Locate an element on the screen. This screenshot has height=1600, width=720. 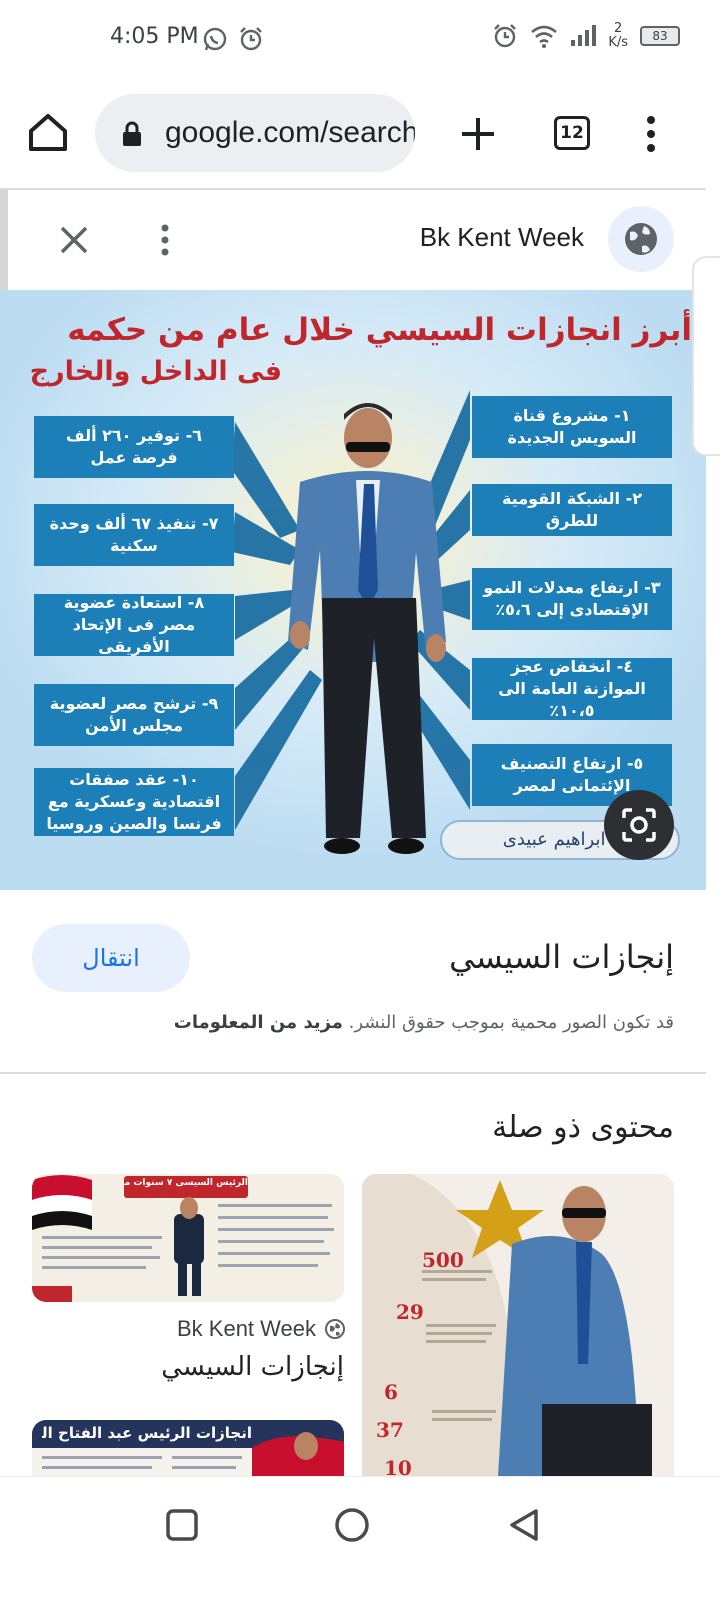
plus-icon is located at coordinates (478, 134).